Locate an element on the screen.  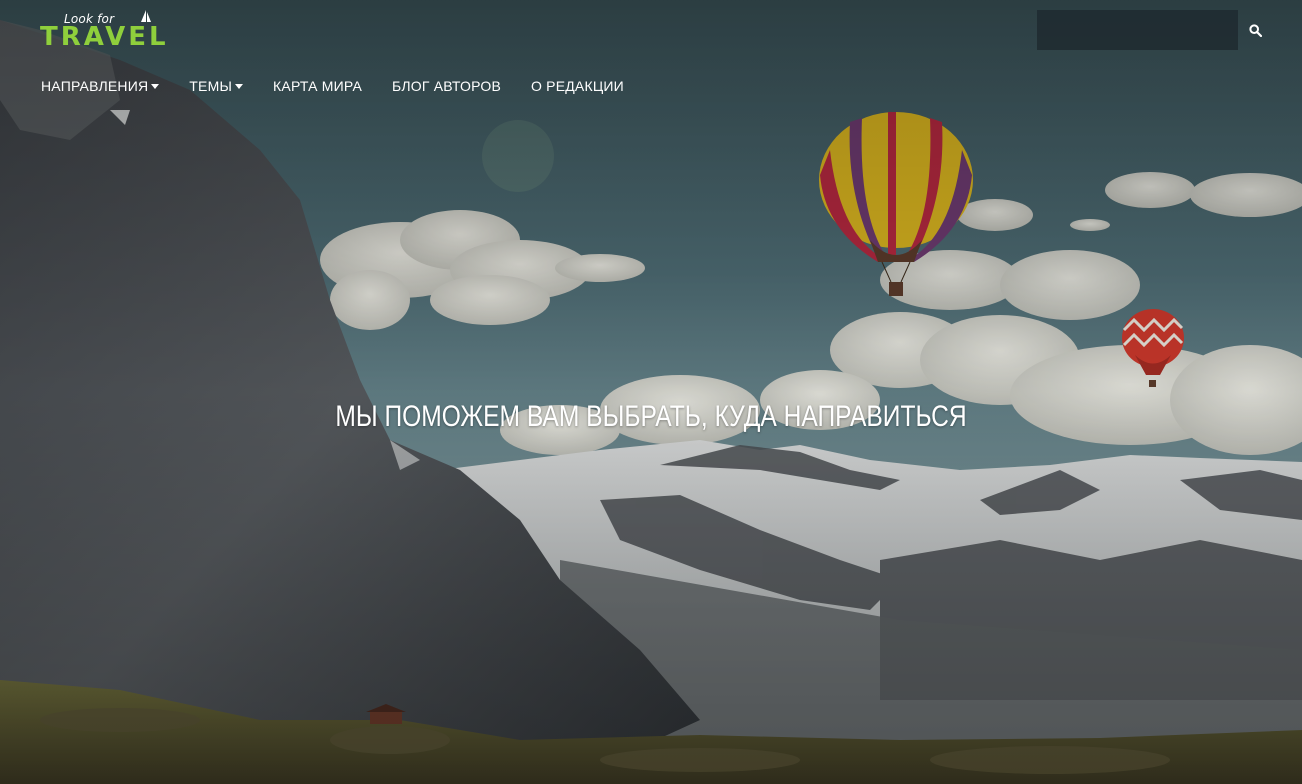
hero-headline: МЫ ПОМОЖЕМ ВАМ ВЫБРАТЬ, КУДА НАПРАВИТЬСЯ is located at coordinates (651, 416).